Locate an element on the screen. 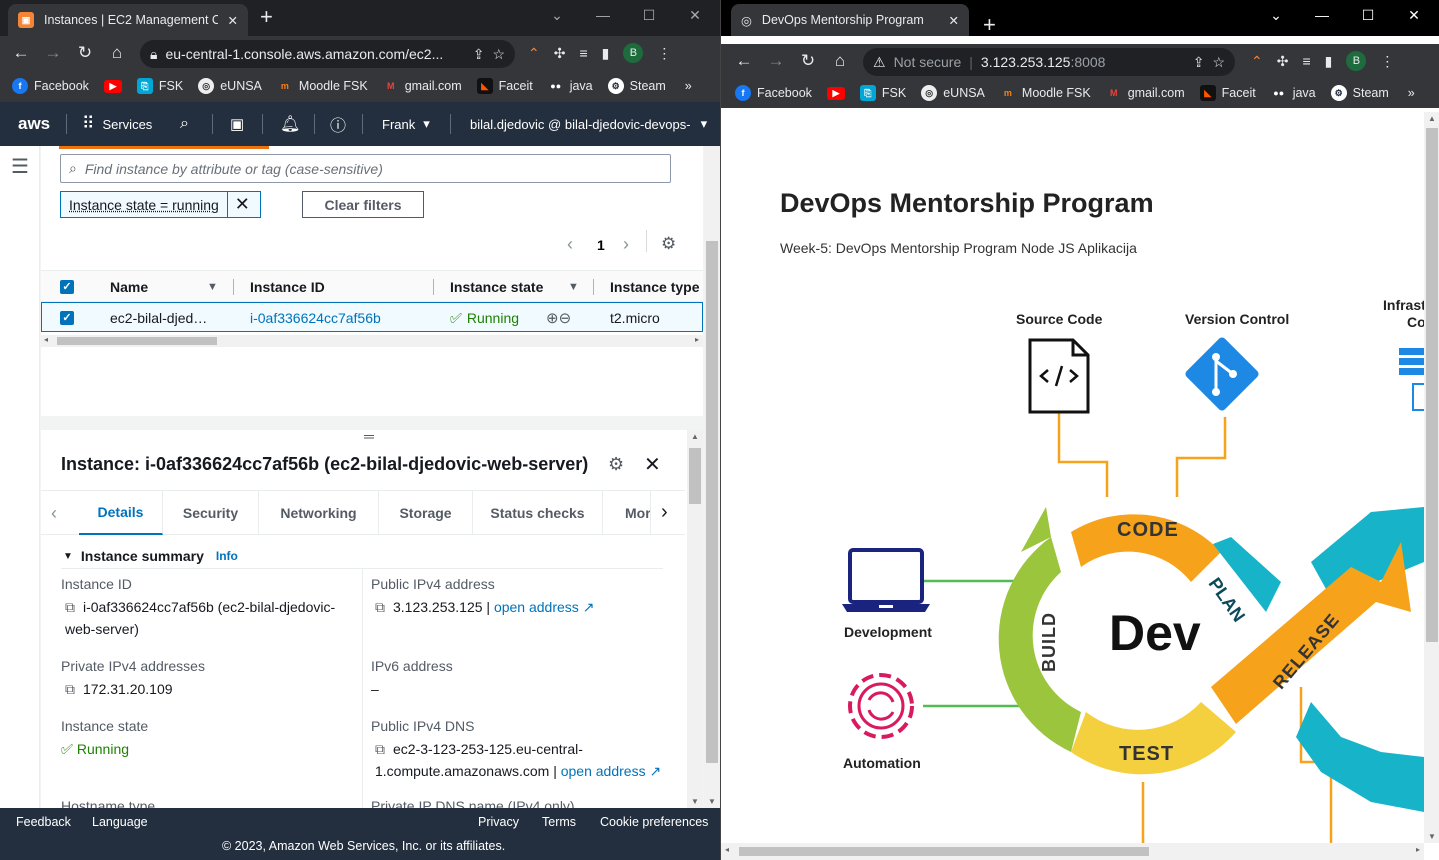  page-horizontal-scrollbar: ◂ ▸ is located at coordinates (1072, 851).